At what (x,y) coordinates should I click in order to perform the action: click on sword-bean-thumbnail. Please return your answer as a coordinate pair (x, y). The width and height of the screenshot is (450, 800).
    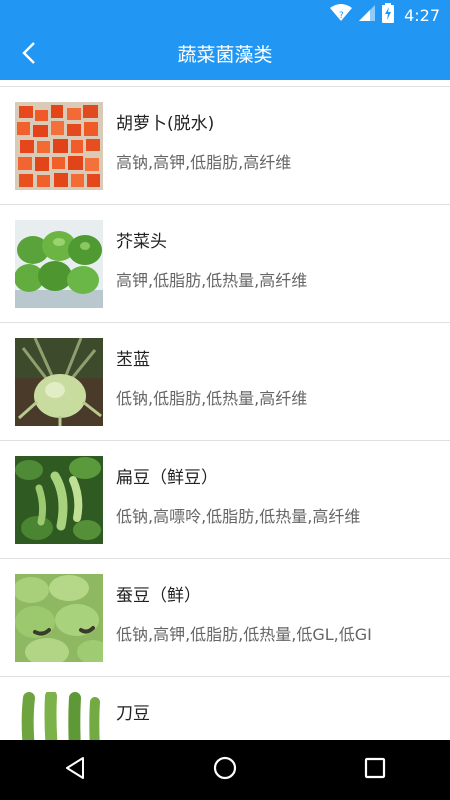
    Looking at the image, I should click on (59, 716).